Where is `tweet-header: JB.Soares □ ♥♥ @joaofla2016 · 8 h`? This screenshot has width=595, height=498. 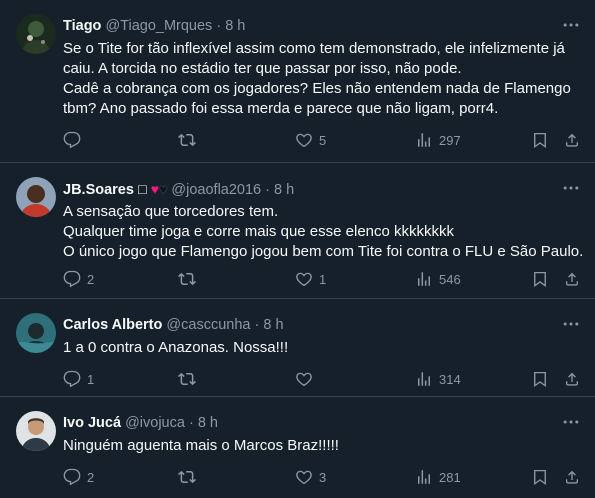 tweet-header: JB.Soares □ ♥♥ @joaofla2016 · 8 h is located at coordinates (178, 189).